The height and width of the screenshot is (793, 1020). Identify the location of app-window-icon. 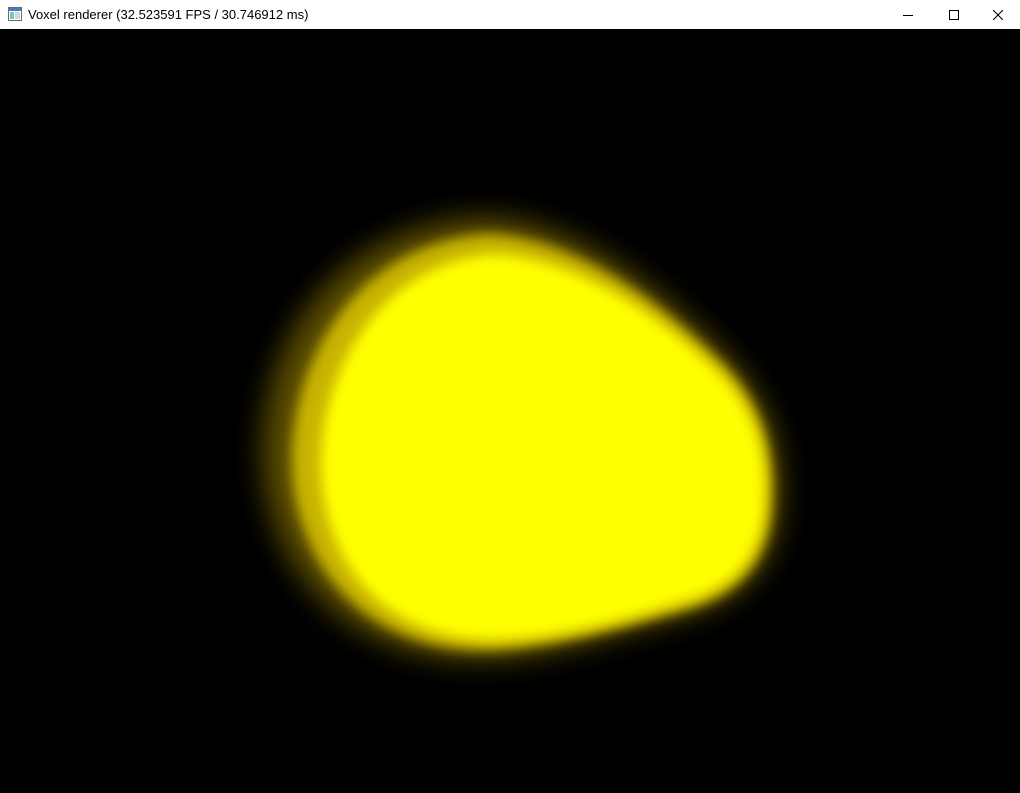
(15, 14).